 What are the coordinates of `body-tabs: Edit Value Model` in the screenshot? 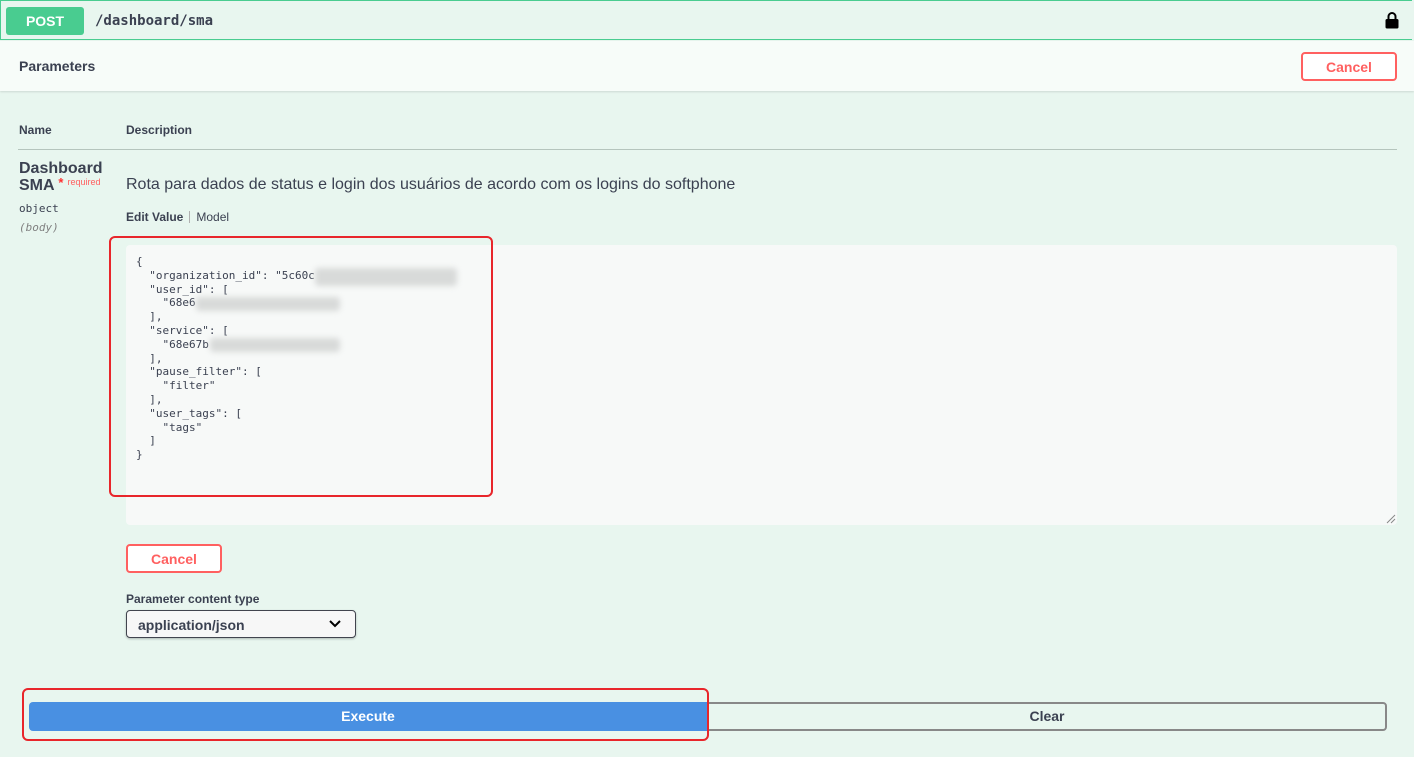 It's located at (177, 217).